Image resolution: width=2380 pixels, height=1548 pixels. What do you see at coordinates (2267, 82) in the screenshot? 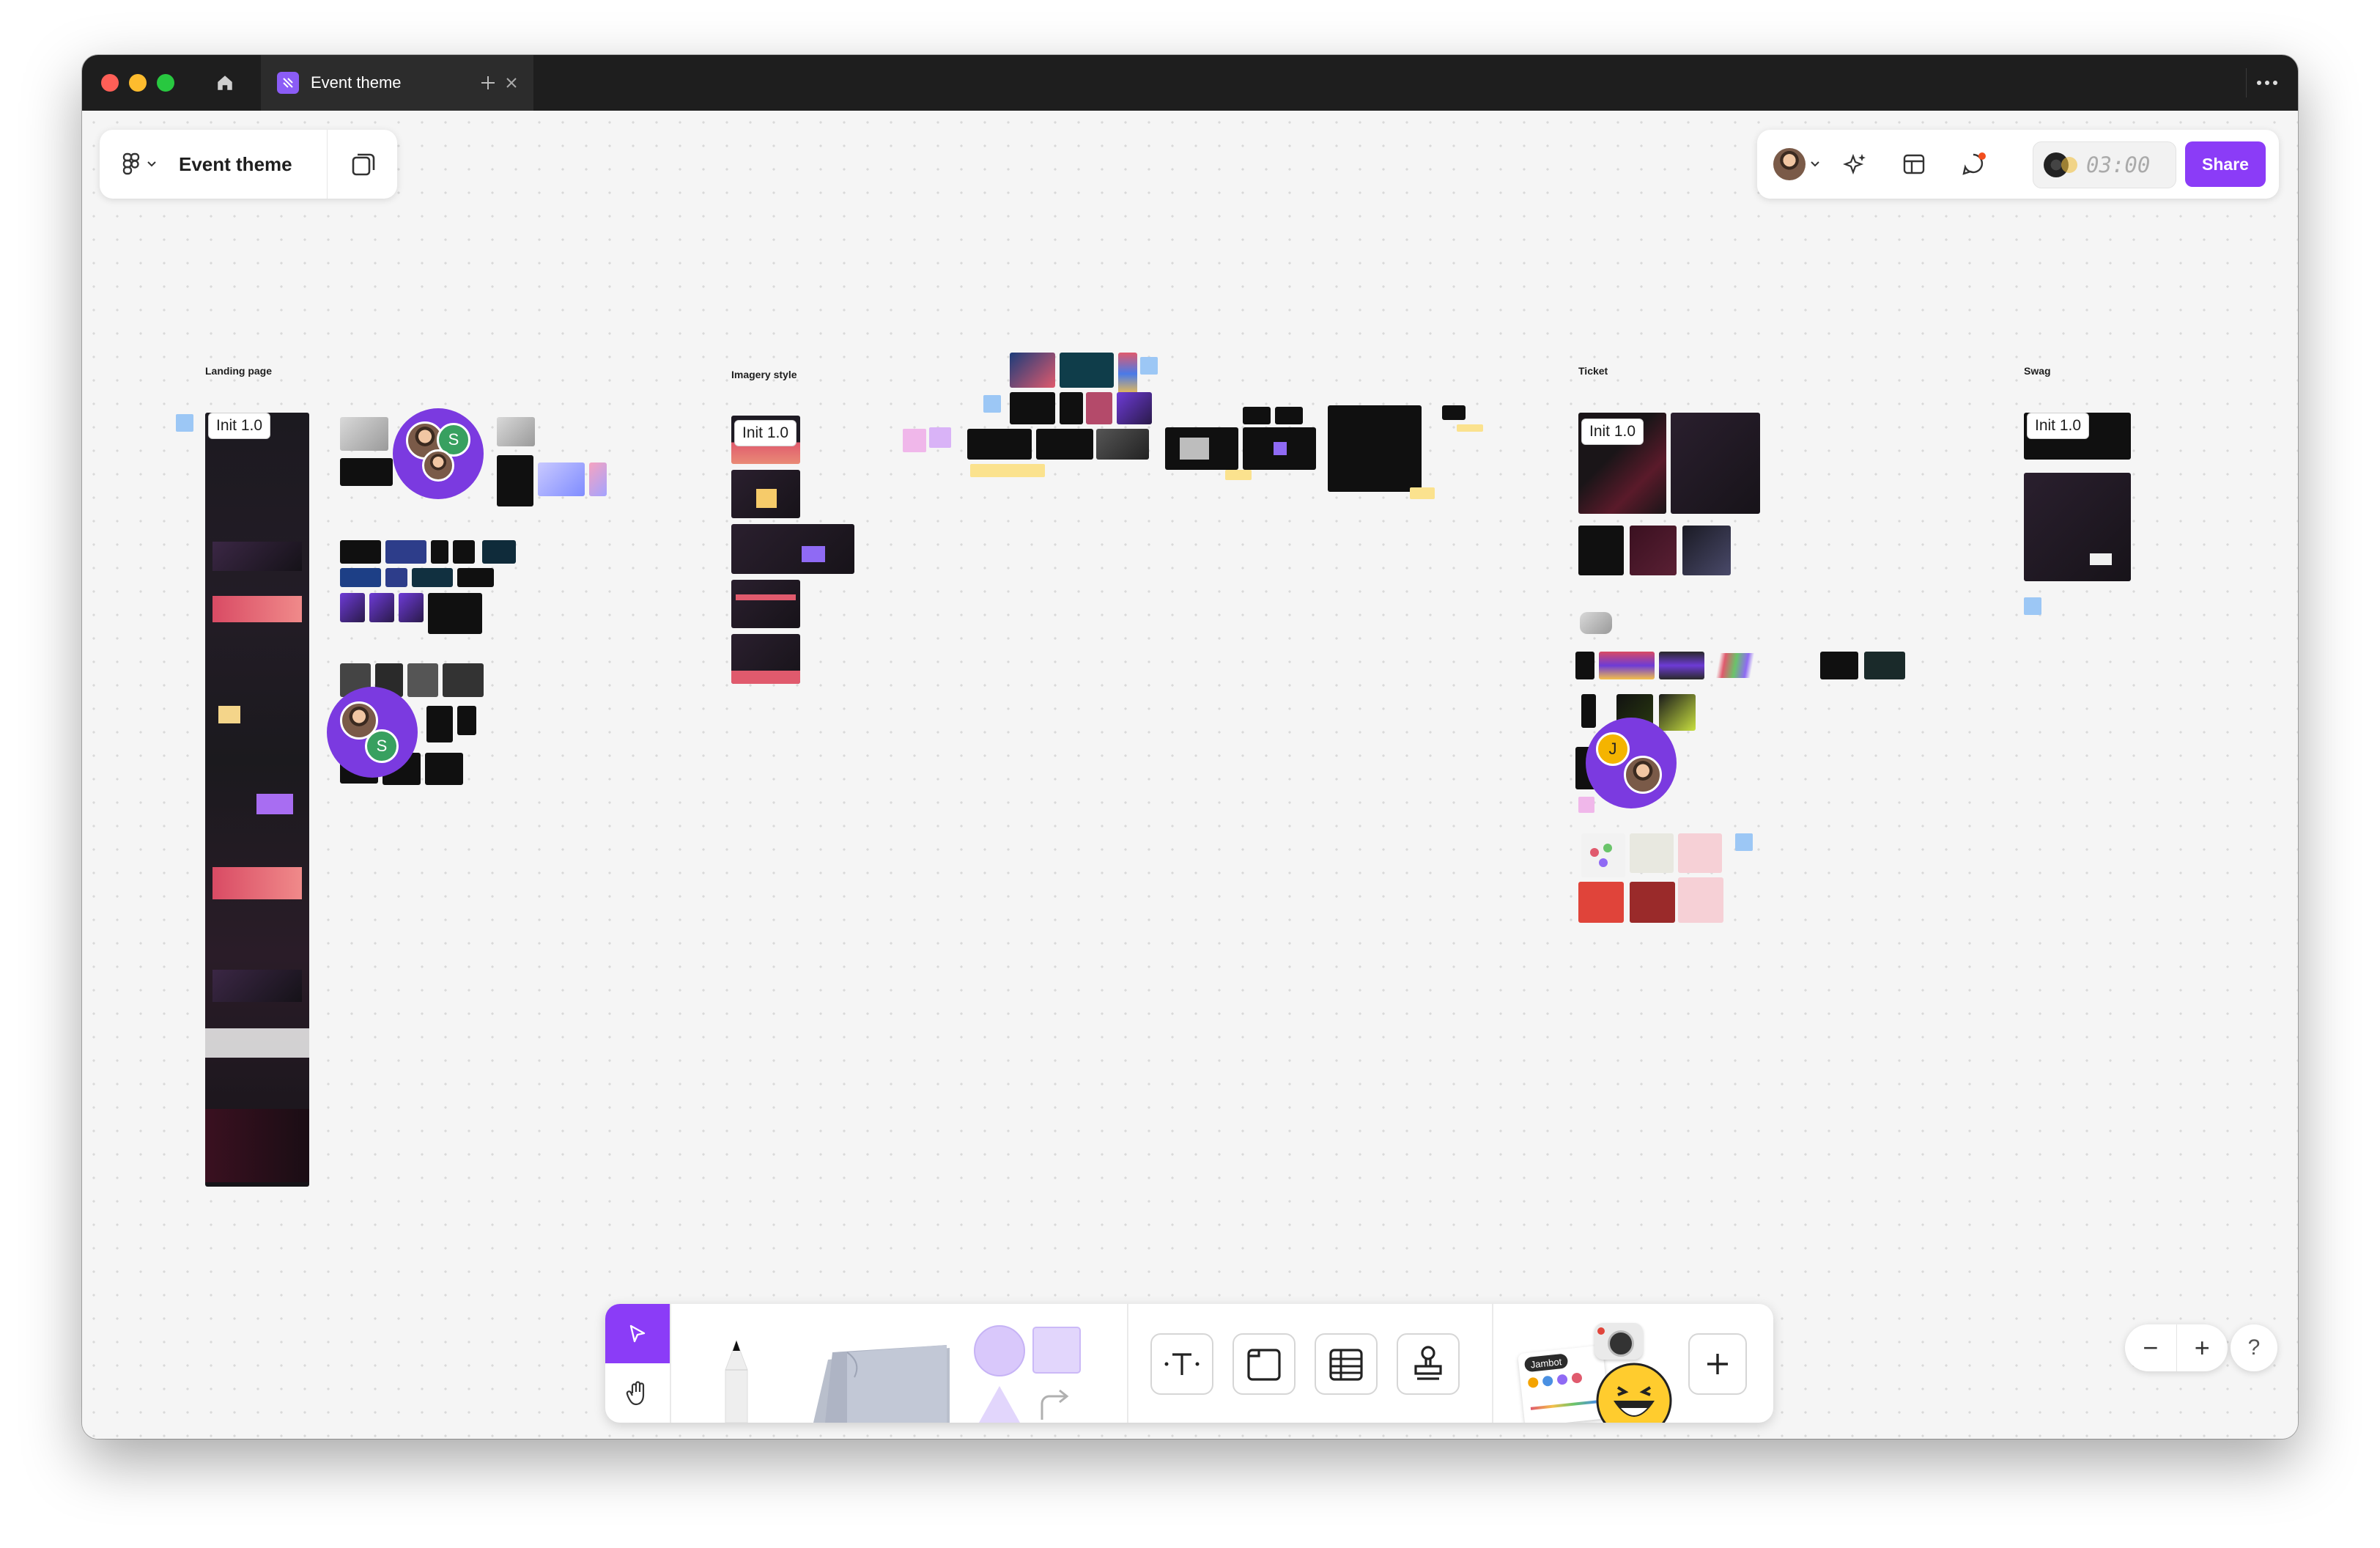
I see `window-more-button` at bounding box center [2267, 82].